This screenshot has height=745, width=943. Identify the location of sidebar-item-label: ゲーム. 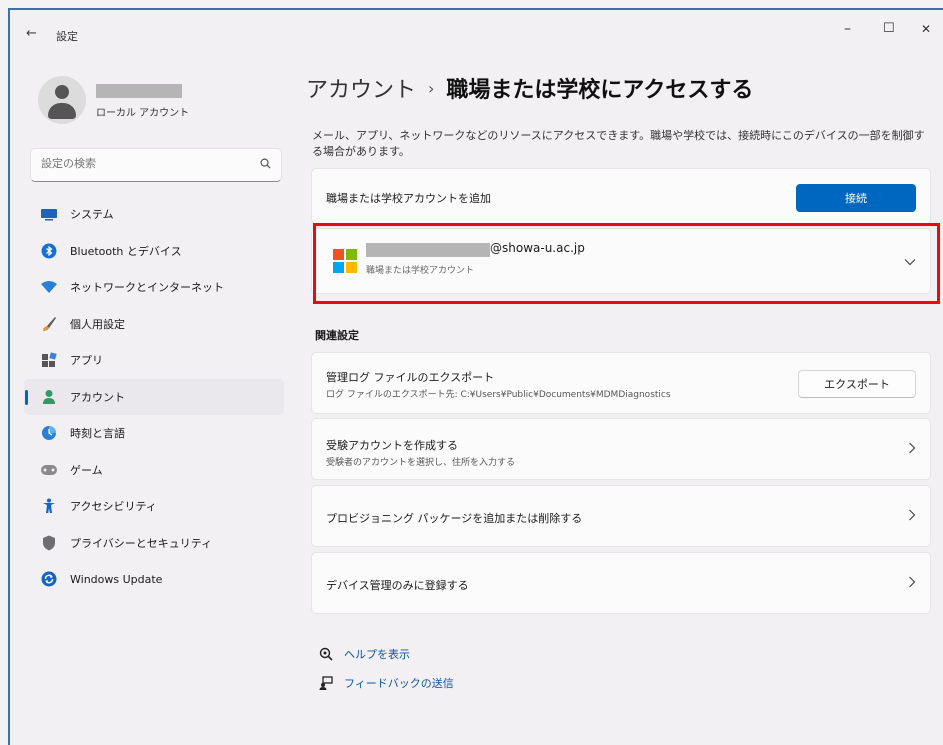
(86, 470).